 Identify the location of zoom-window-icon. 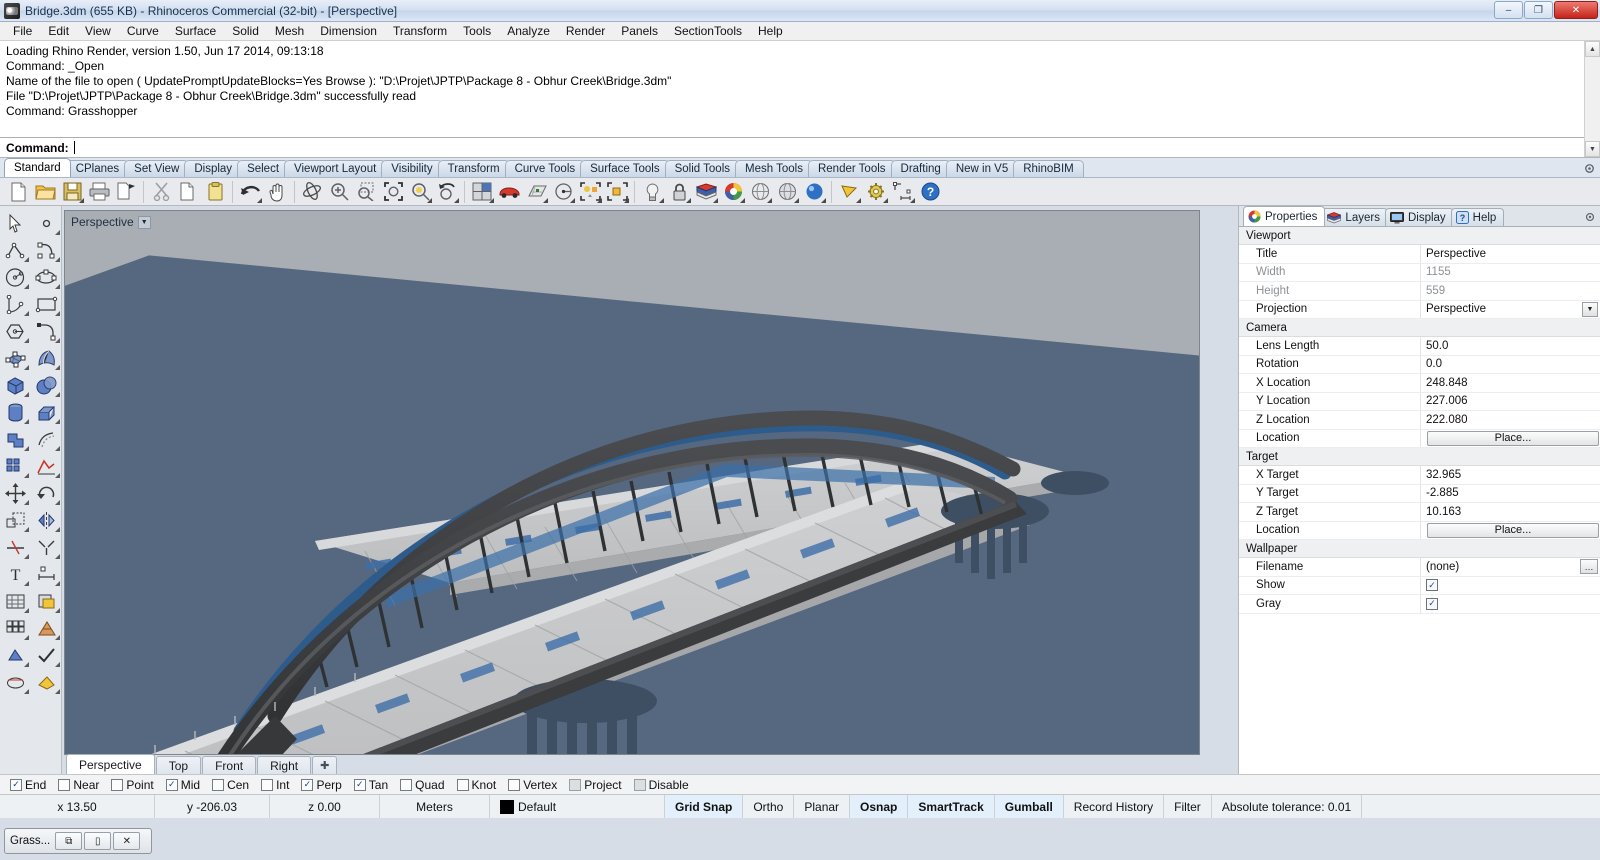
(366, 192).